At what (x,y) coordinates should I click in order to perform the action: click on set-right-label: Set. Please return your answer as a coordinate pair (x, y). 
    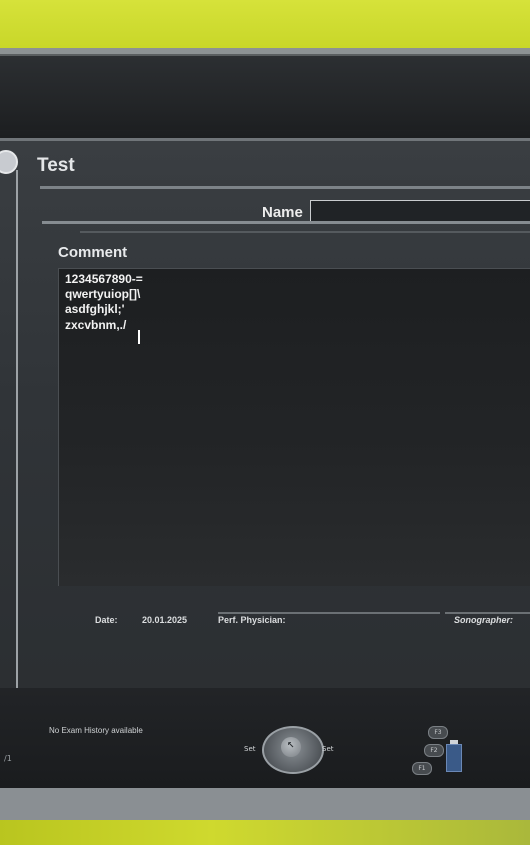
    Looking at the image, I should click on (328, 749).